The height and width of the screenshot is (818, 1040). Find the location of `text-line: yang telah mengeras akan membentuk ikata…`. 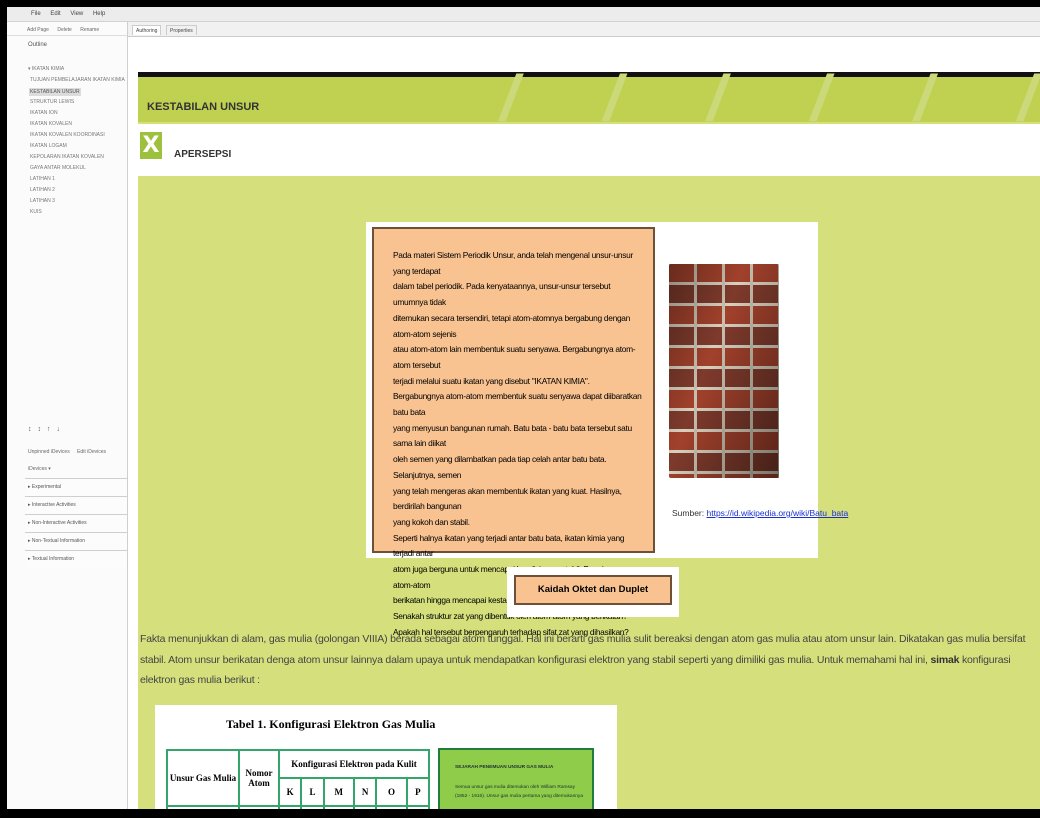

text-line: yang telah mengeras akan membentuk ikata… is located at coordinates (507, 498).